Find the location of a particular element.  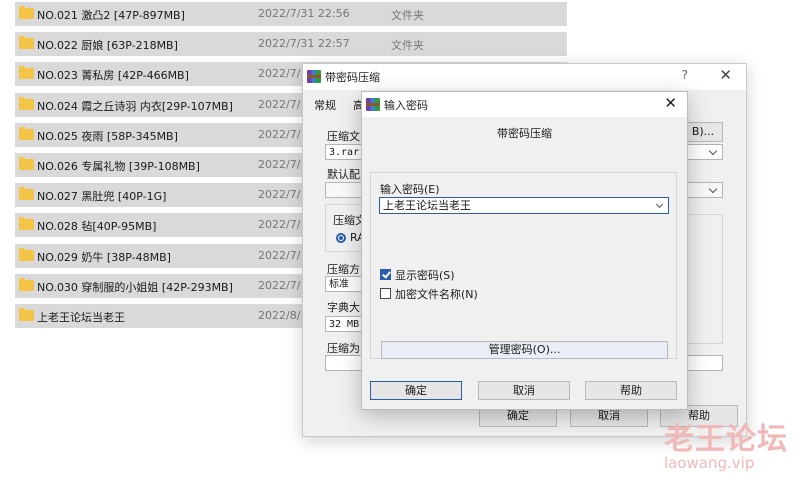

tab-general: 常规 is located at coordinates (325, 105).